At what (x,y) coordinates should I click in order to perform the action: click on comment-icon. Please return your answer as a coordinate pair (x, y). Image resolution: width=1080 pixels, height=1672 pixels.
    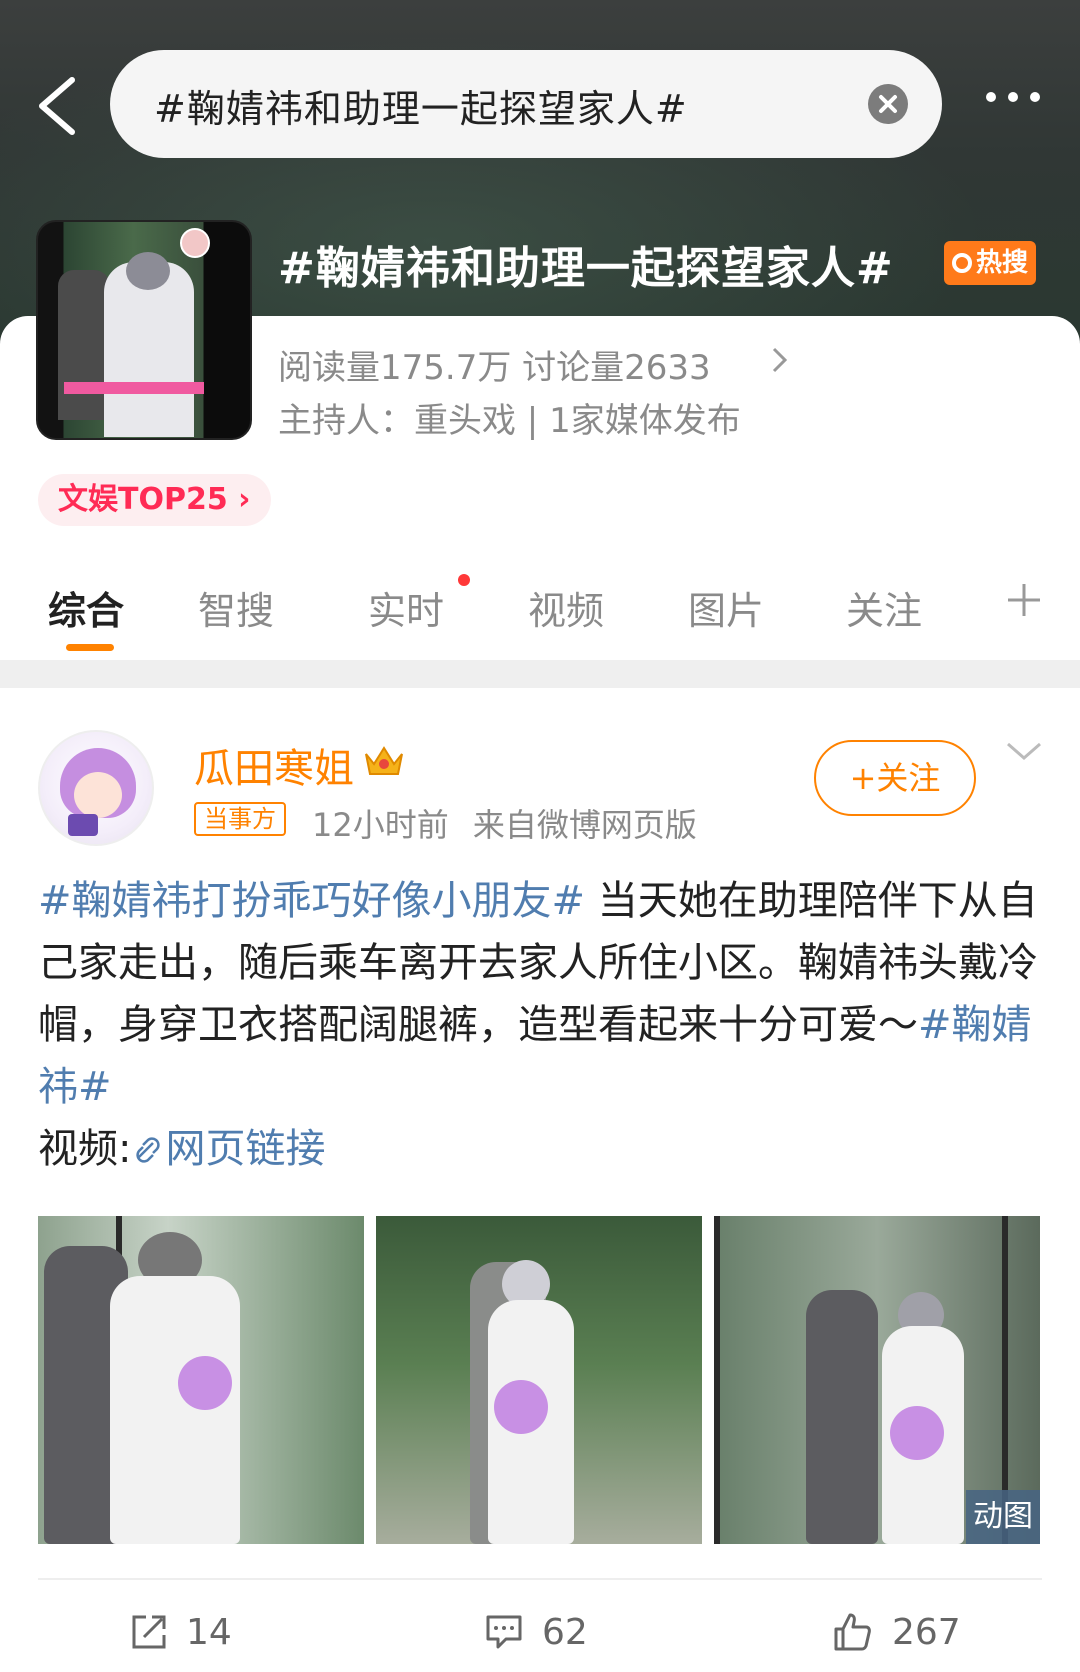
    Looking at the image, I should click on (504, 1632).